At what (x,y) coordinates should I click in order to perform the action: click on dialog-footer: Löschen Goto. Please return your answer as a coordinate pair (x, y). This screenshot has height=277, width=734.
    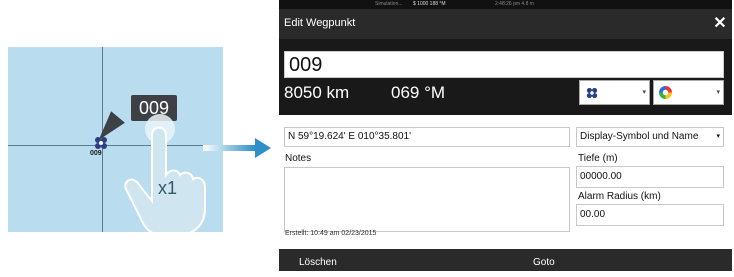
    Looking at the image, I should click on (505, 260).